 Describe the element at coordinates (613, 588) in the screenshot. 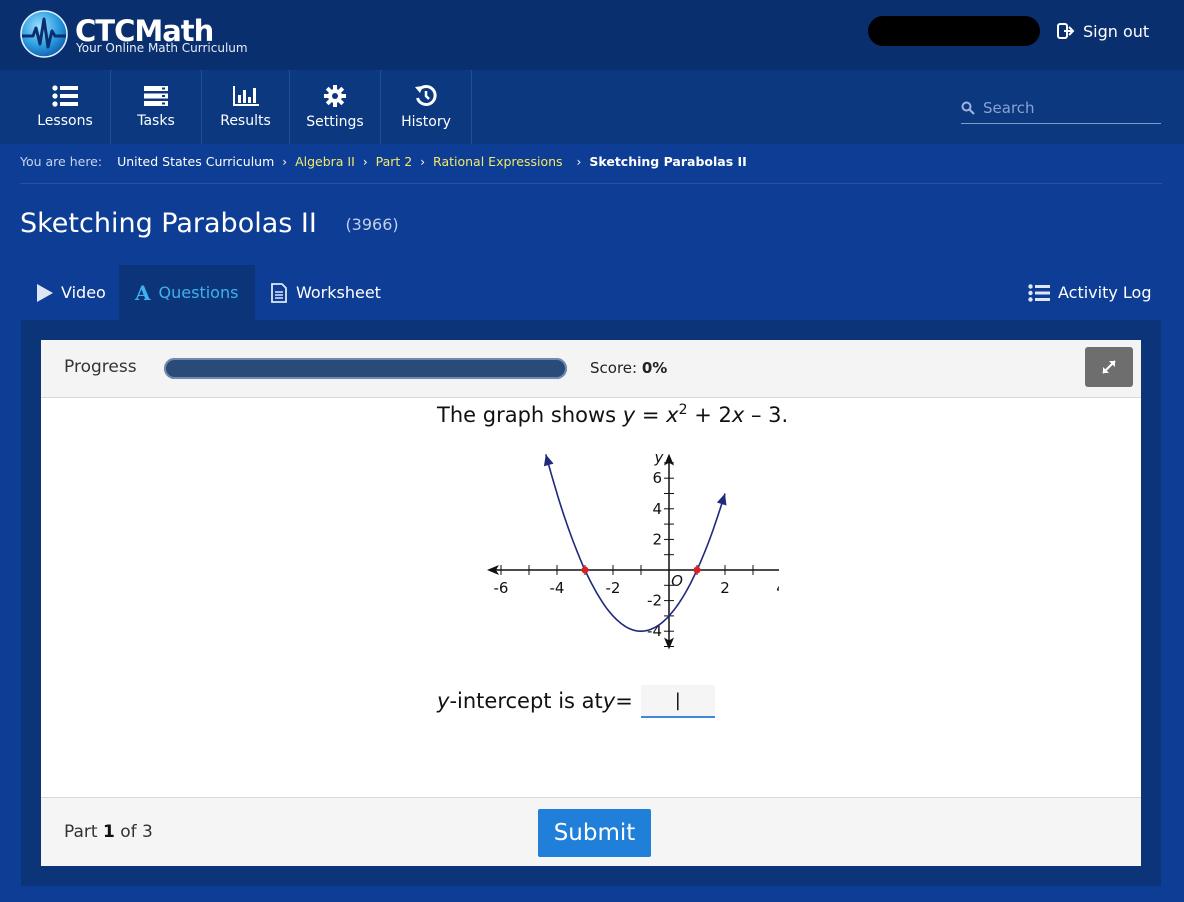

I see `x-tick-label: -2` at that location.